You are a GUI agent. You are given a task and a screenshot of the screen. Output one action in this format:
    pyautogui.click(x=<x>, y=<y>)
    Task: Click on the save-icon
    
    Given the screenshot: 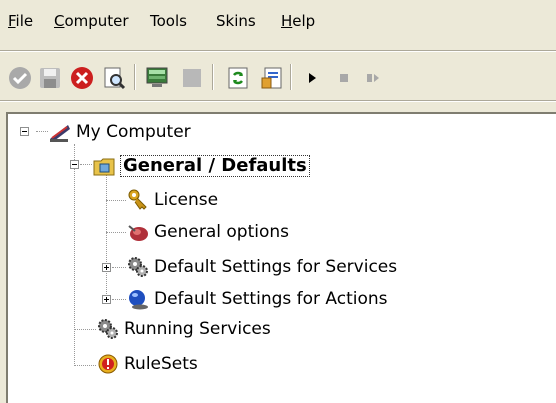 What is the action you would take?
    pyautogui.click(x=50, y=78)
    